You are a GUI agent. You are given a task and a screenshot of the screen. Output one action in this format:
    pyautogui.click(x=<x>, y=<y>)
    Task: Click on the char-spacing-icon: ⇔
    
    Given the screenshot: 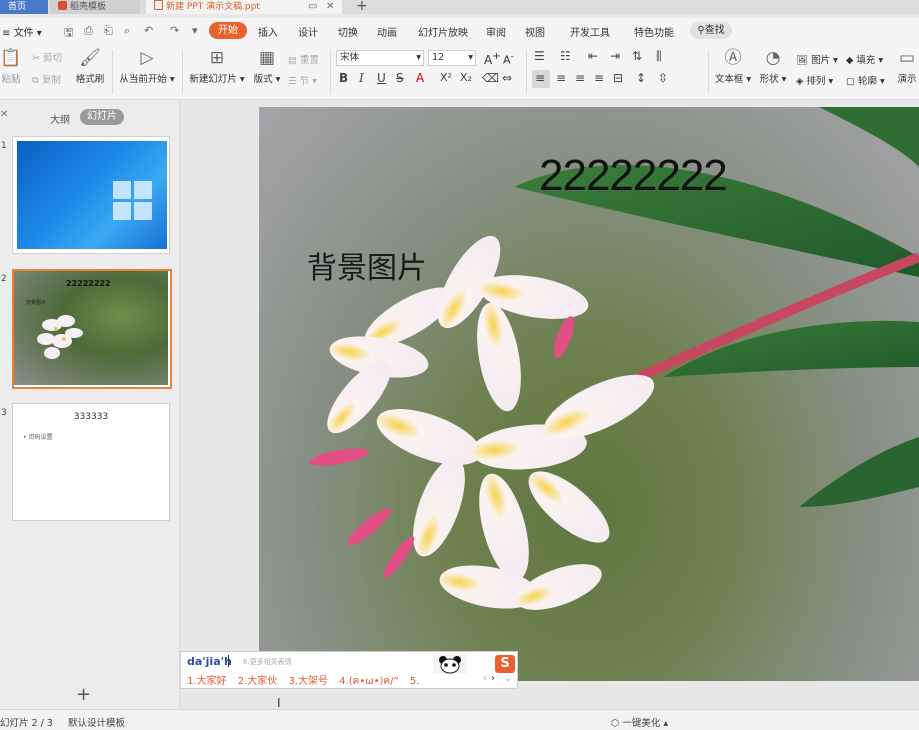 What is the action you would take?
    pyautogui.click(x=507, y=78)
    